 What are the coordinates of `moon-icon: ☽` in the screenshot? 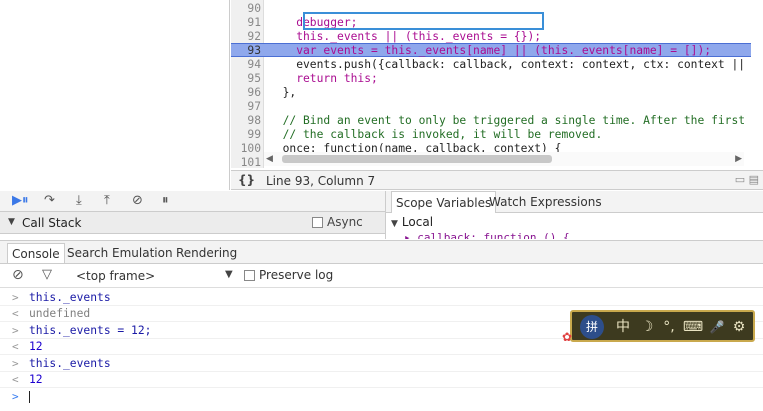 It's located at (647, 327).